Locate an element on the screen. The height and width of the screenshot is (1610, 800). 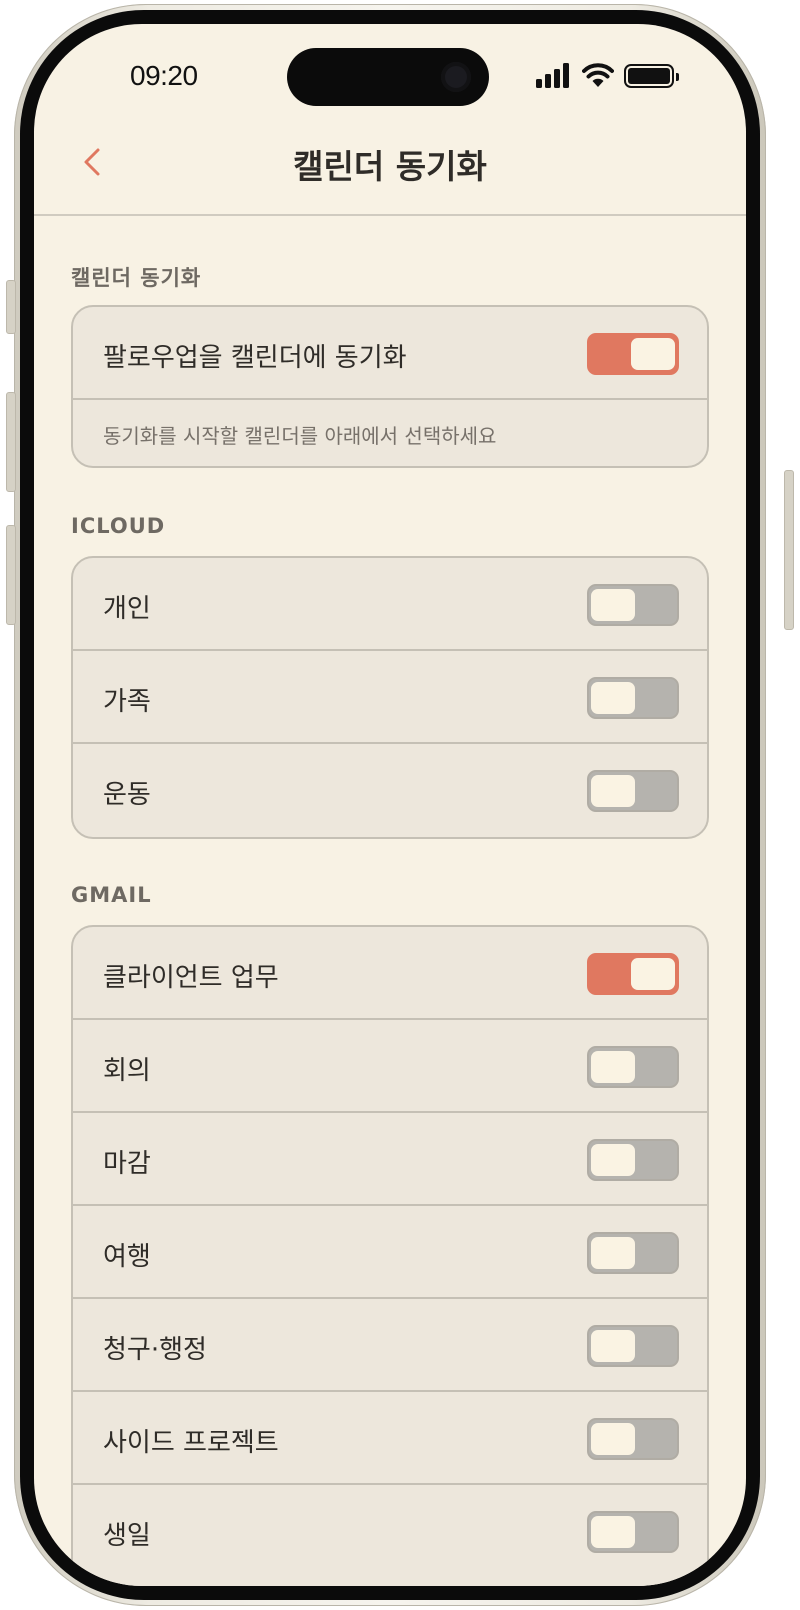
camera-icon is located at coordinates (456, 77).